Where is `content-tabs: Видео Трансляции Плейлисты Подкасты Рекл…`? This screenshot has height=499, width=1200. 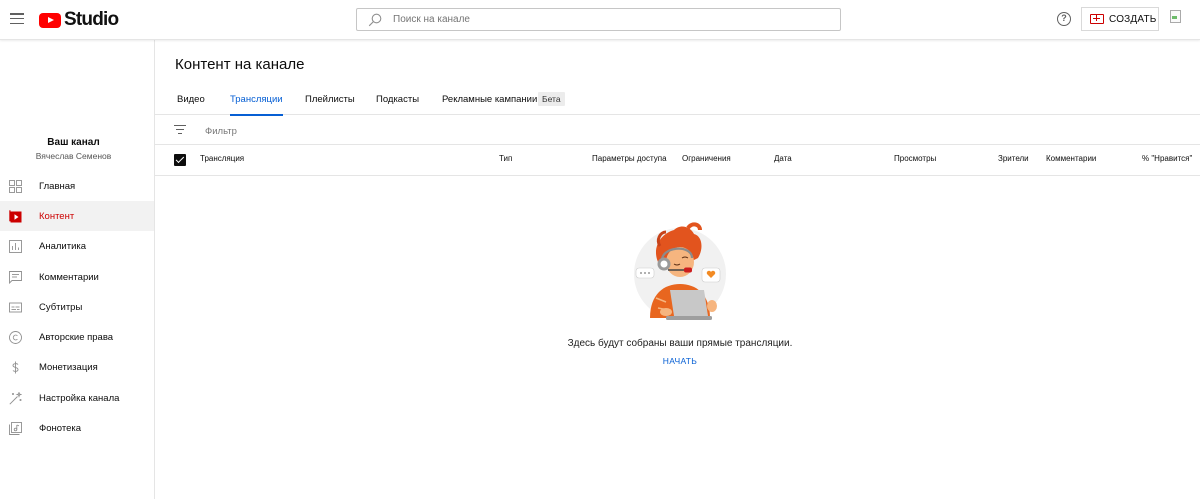
content-tabs: Видео Трансляции Плейлисты Подкасты Рекл… is located at coordinates (677, 100).